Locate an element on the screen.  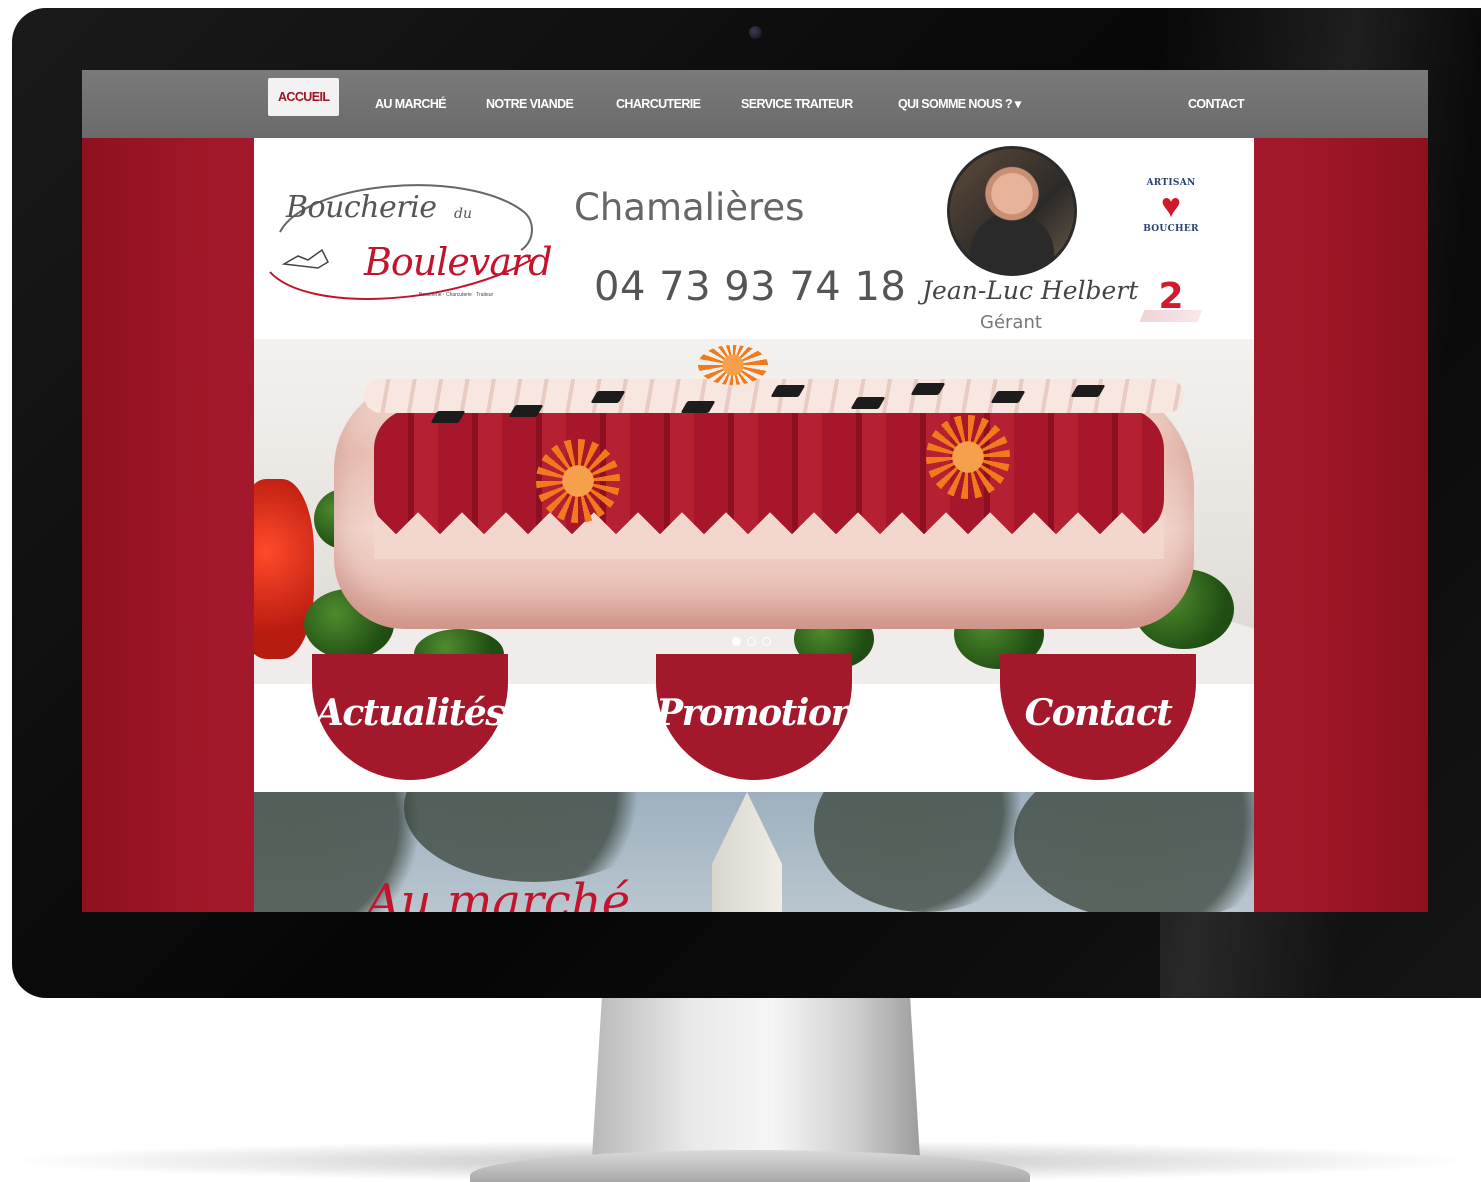
contact-button: Contact is located at coordinates (1098, 717).